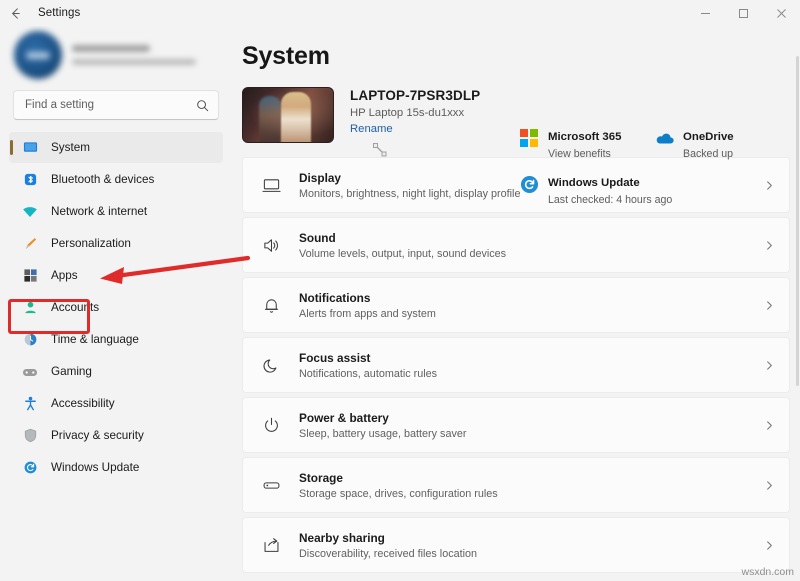 This screenshot has height=581, width=800. I want to click on moon-icon, so click(271, 365).